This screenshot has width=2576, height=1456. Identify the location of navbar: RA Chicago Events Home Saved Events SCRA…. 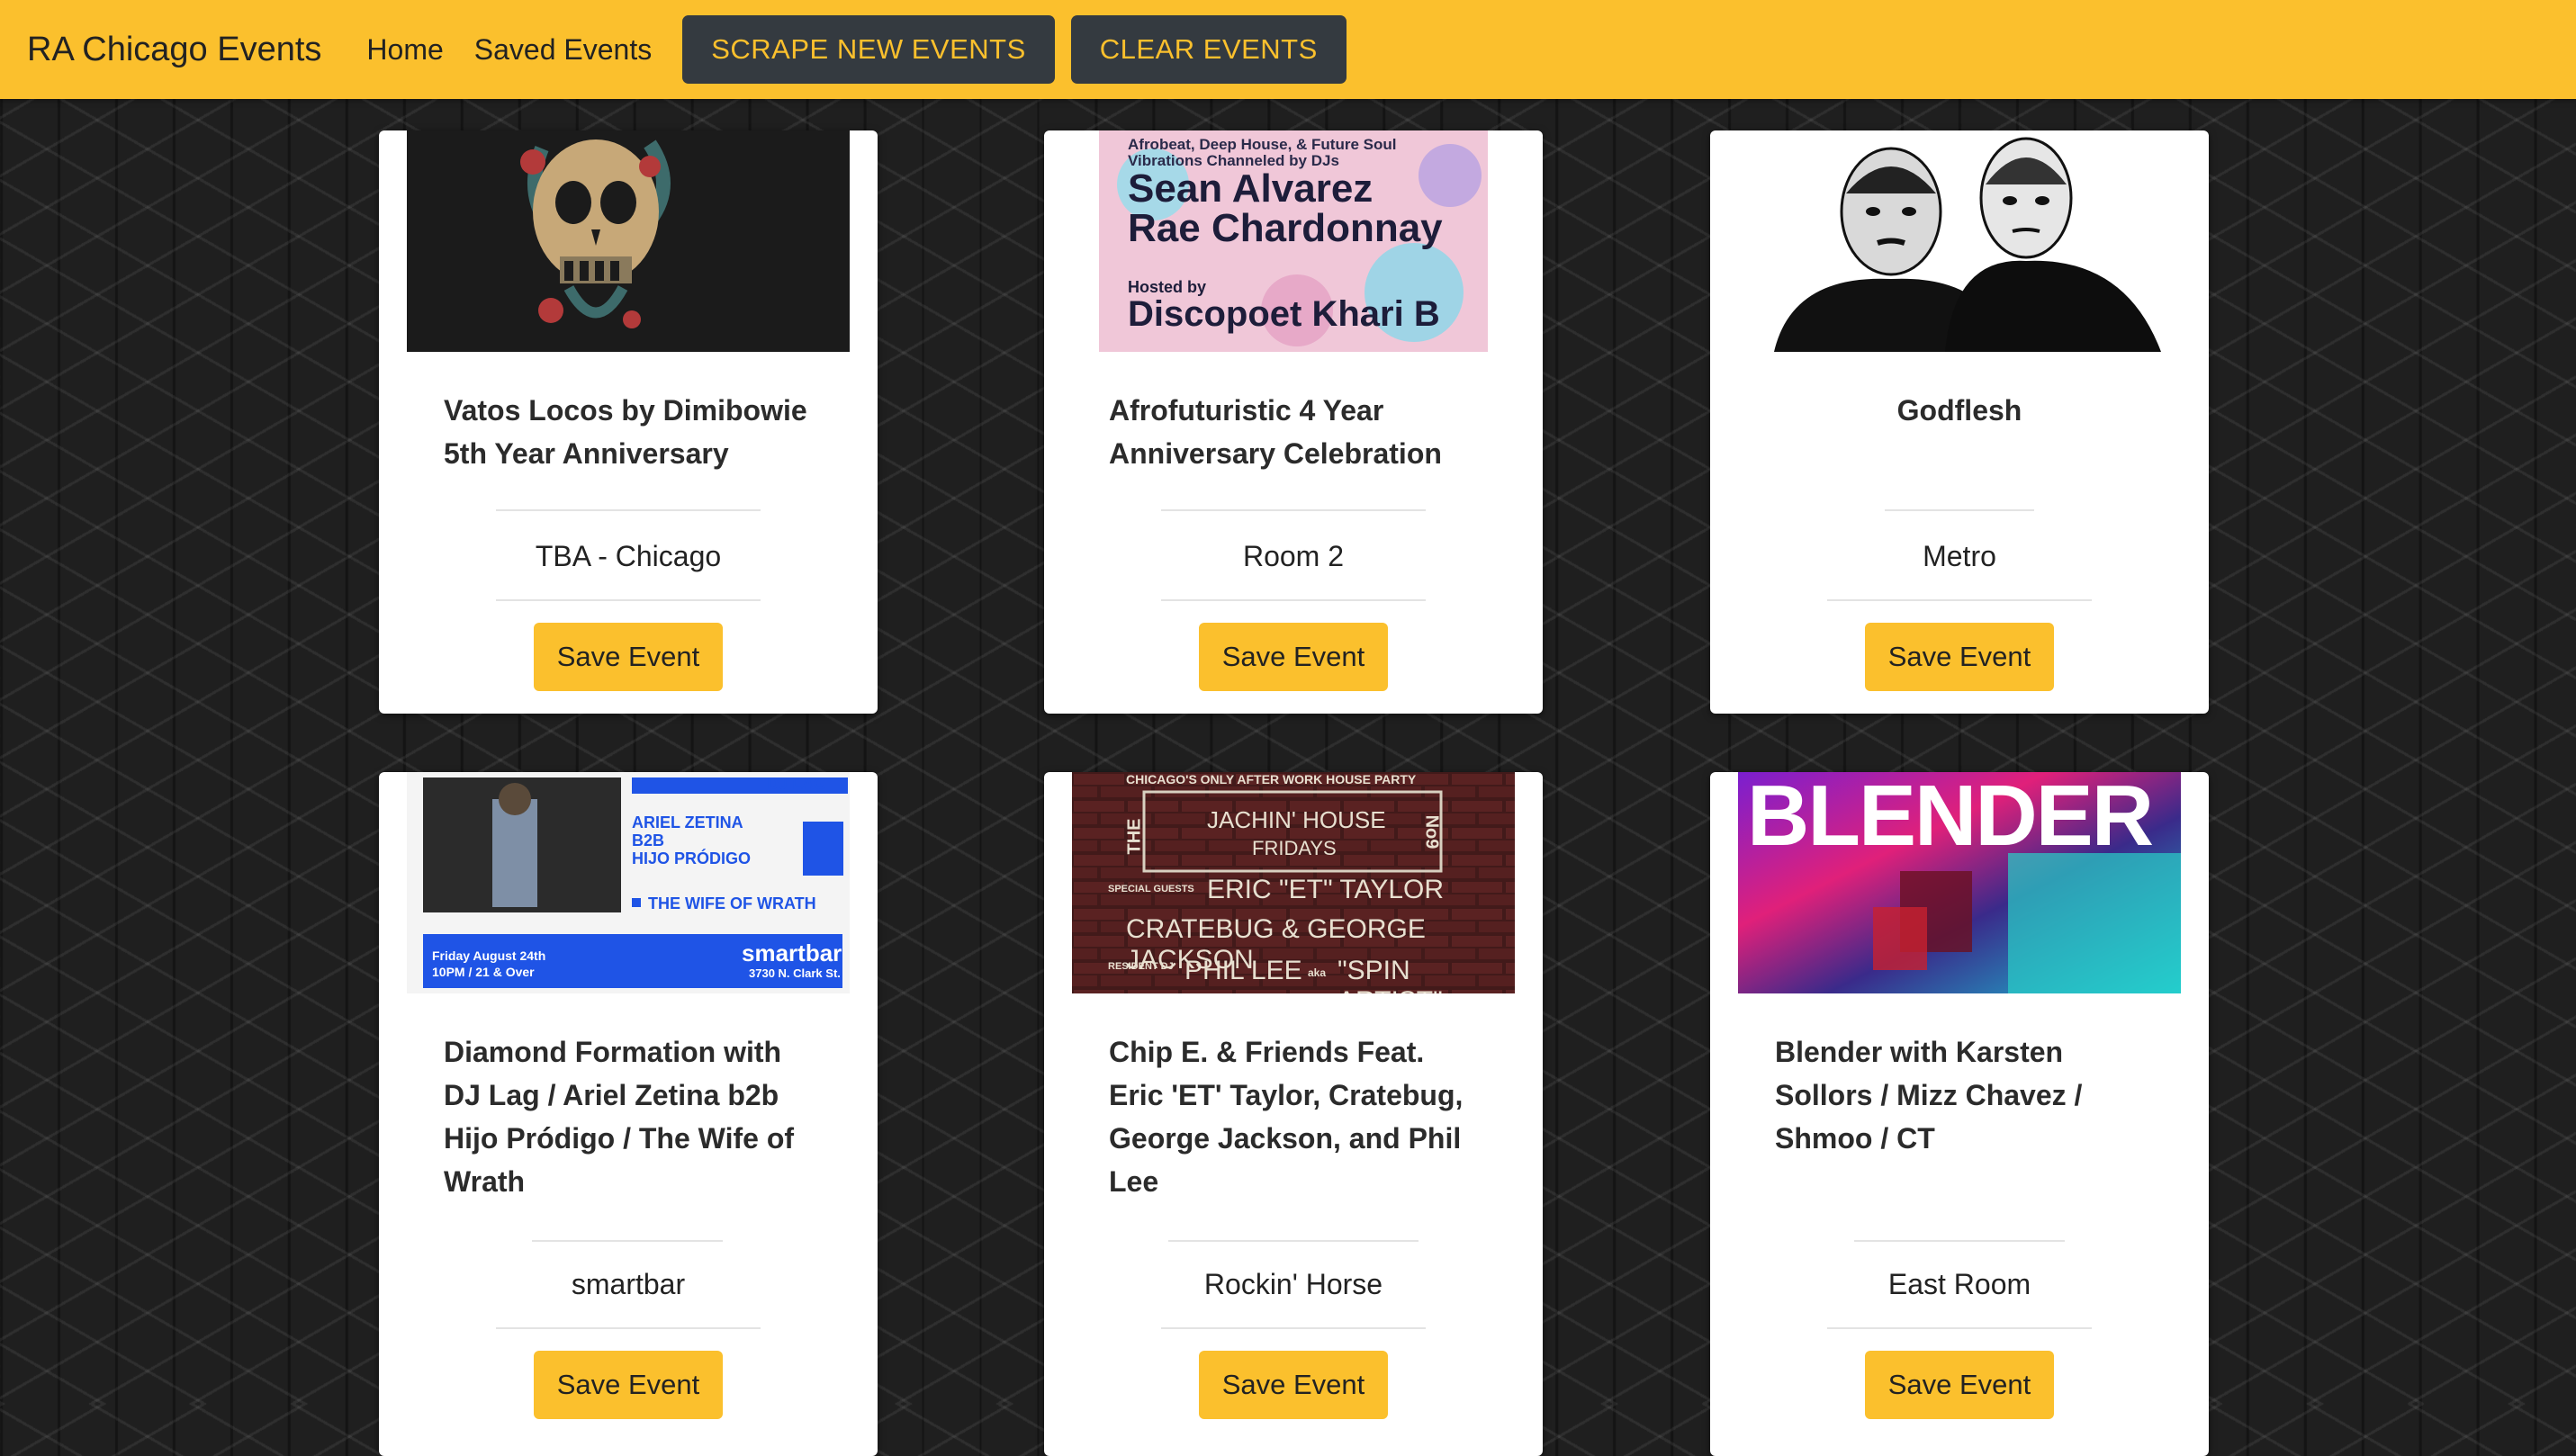
(1288, 49).